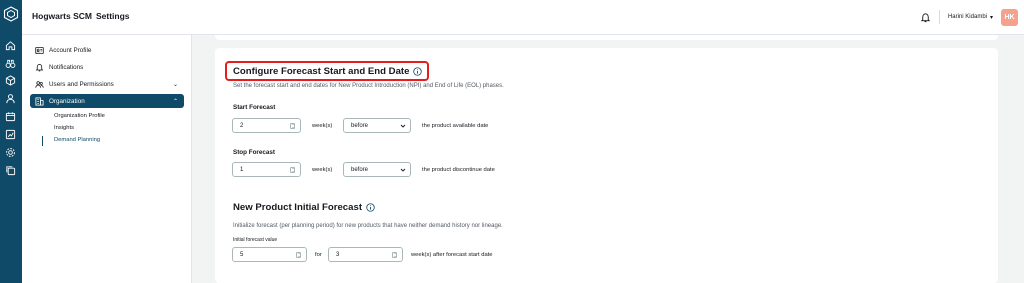  What do you see at coordinates (79, 116) in the screenshot?
I see `sidebar-subitem-organization-profile: Organization Profile` at bounding box center [79, 116].